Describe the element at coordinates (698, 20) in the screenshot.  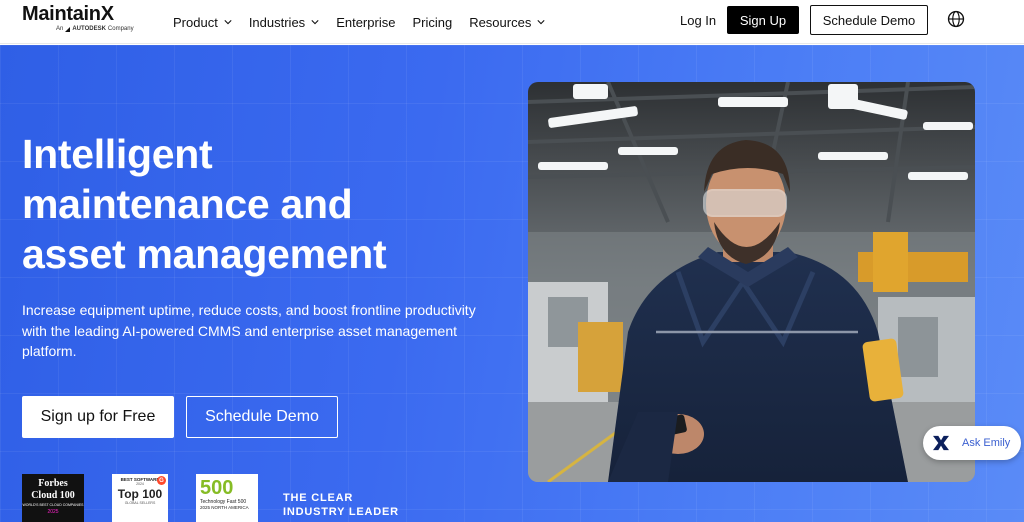
I see `login-link: Log In` at that location.